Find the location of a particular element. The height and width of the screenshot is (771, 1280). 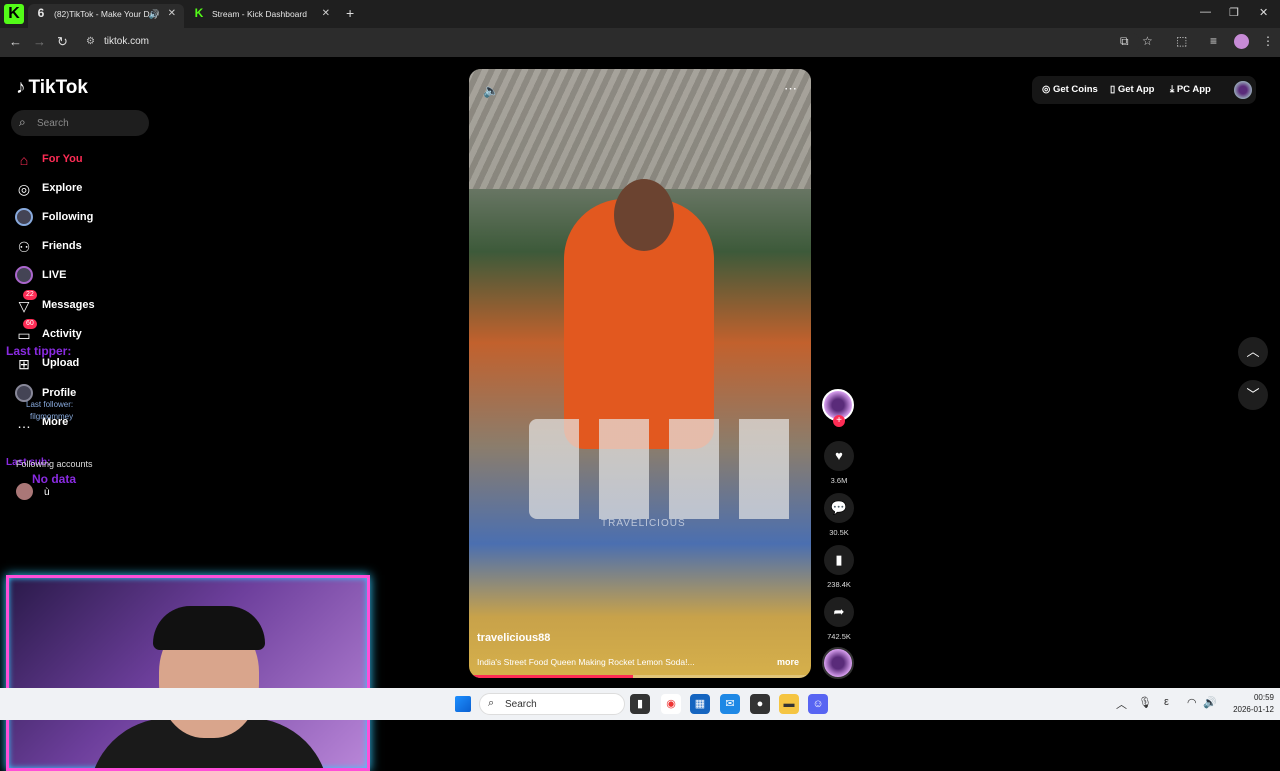

follow-plus-icon: + is located at coordinates (839, 421).